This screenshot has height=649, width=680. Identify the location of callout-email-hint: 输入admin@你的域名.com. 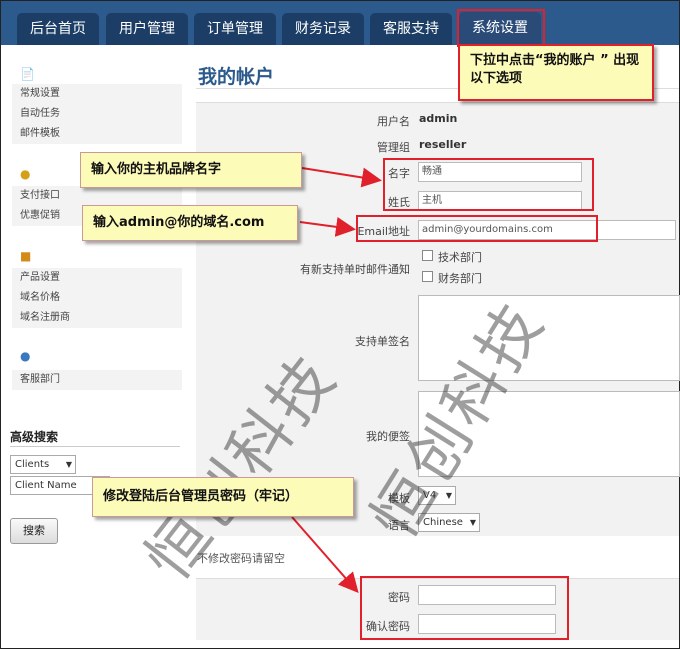
(190, 223).